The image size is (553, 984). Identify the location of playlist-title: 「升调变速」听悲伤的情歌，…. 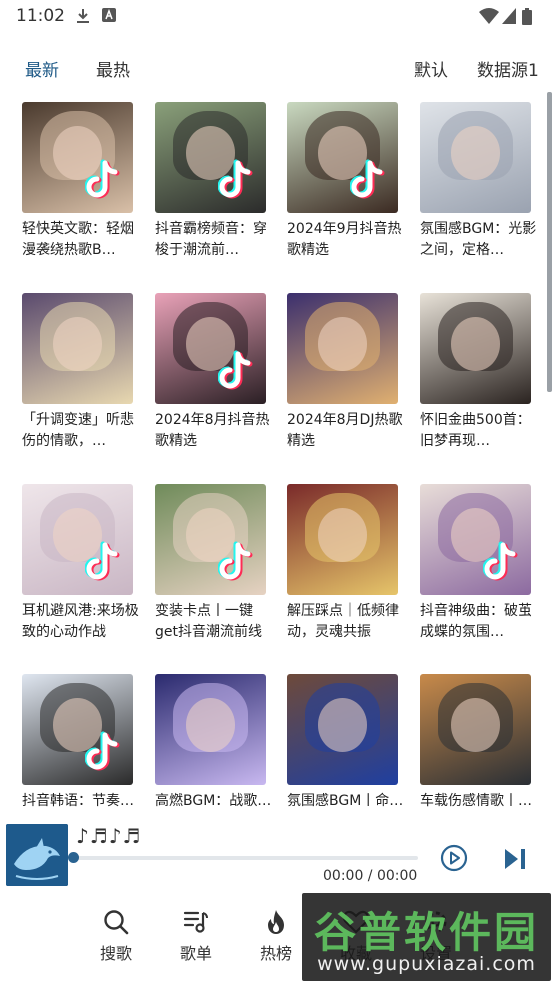
(78, 430).